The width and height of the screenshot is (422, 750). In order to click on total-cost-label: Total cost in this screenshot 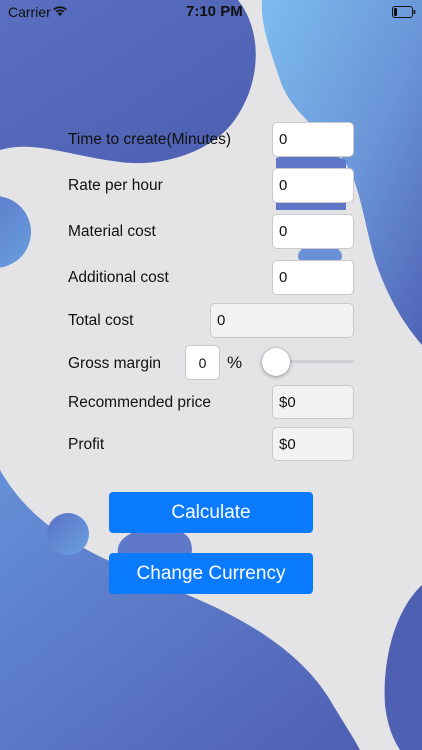, I will do `click(101, 320)`.